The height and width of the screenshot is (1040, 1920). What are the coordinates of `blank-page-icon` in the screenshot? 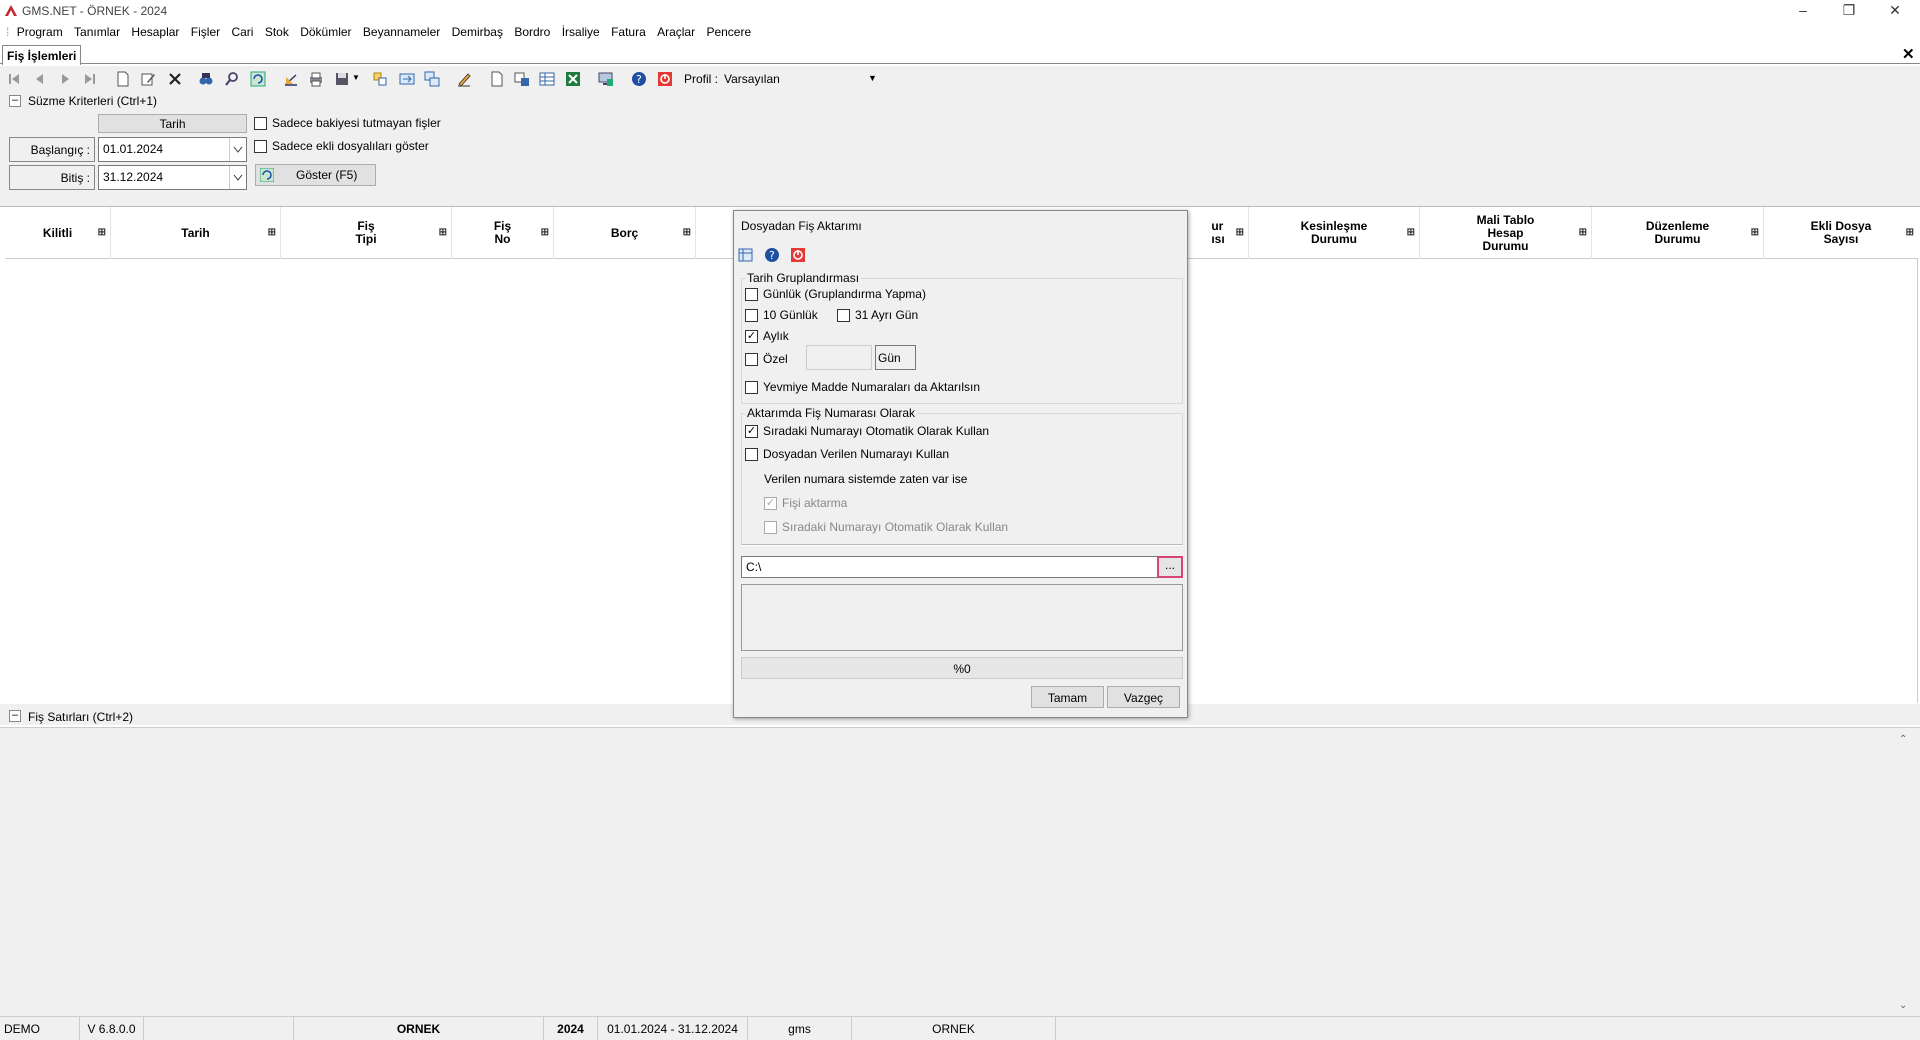 It's located at (497, 79).